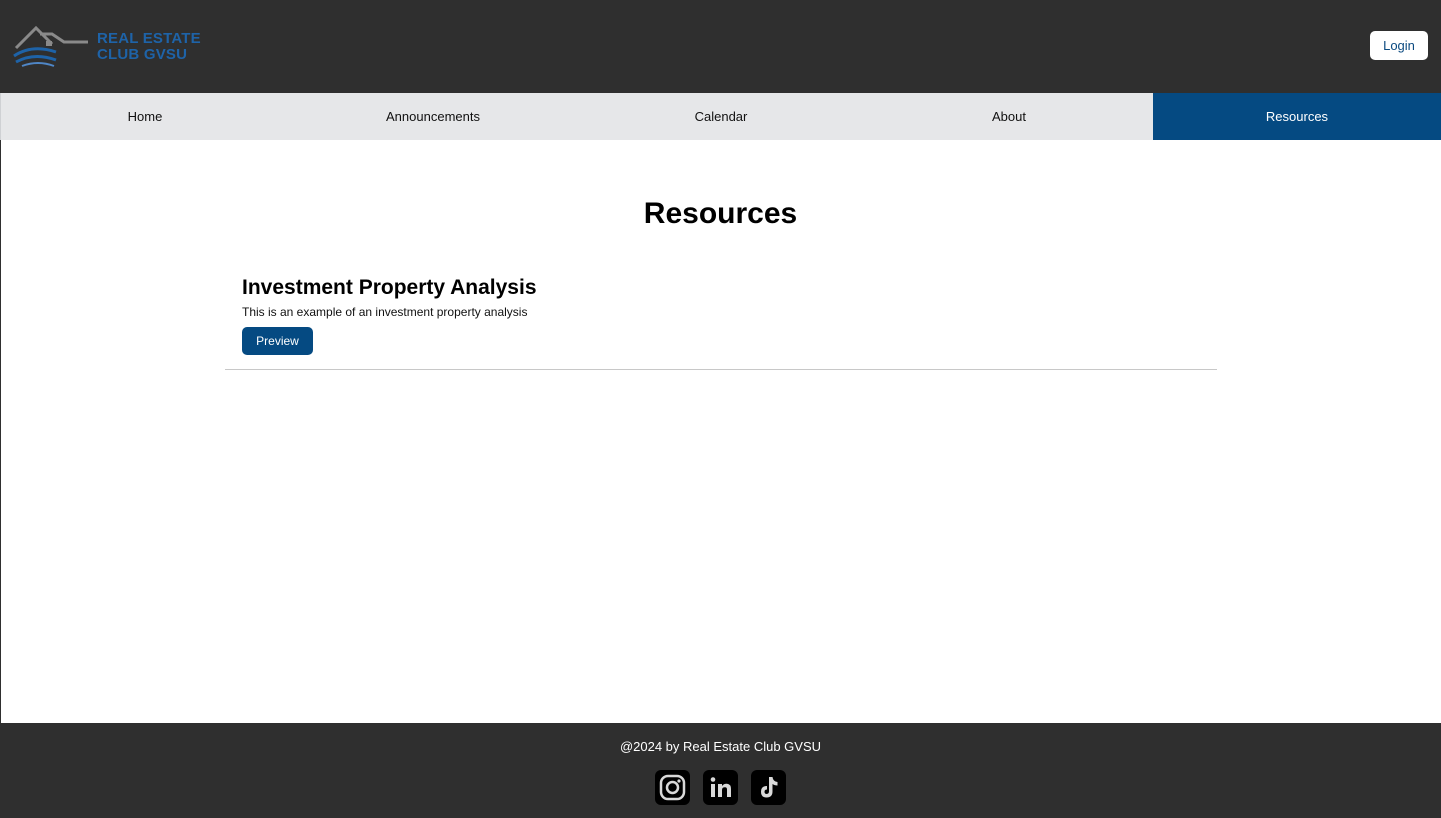  Describe the element at coordinates (389, 287) in the screenshot. I see `resource-title: Investment Property Analysis` at that location.